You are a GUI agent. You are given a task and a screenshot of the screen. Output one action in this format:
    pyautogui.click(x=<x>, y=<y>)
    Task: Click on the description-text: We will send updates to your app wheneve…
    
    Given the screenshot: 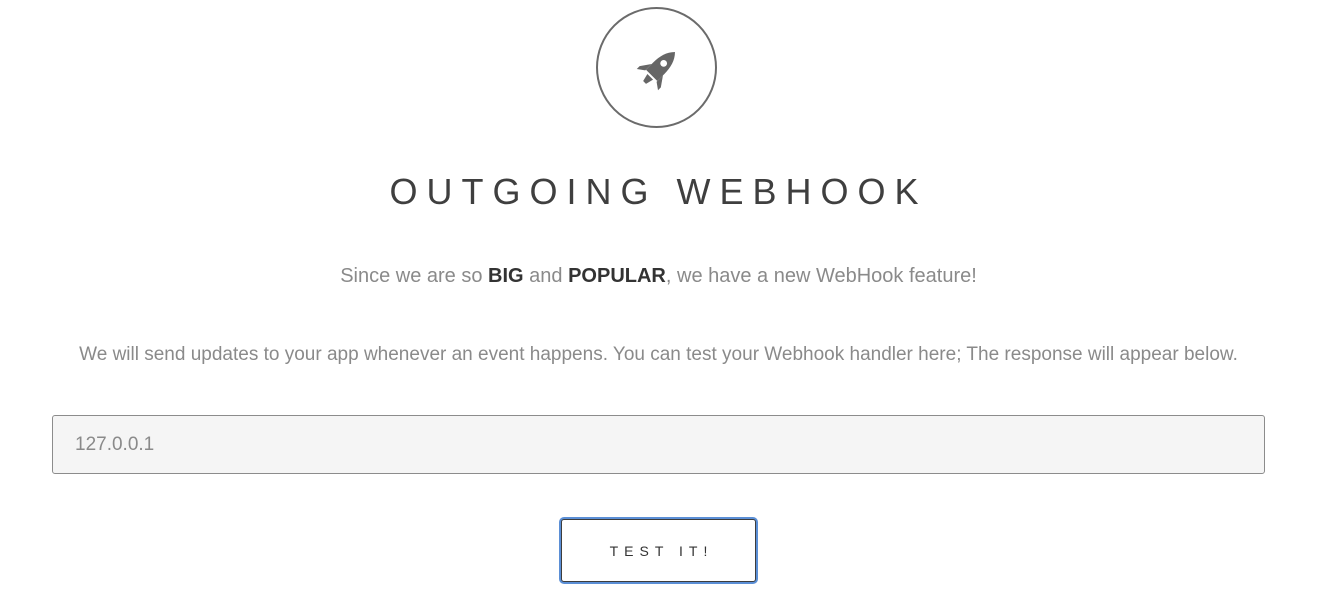 What is the action you would take?
    pyautogui.click(x=658, y=354)
    